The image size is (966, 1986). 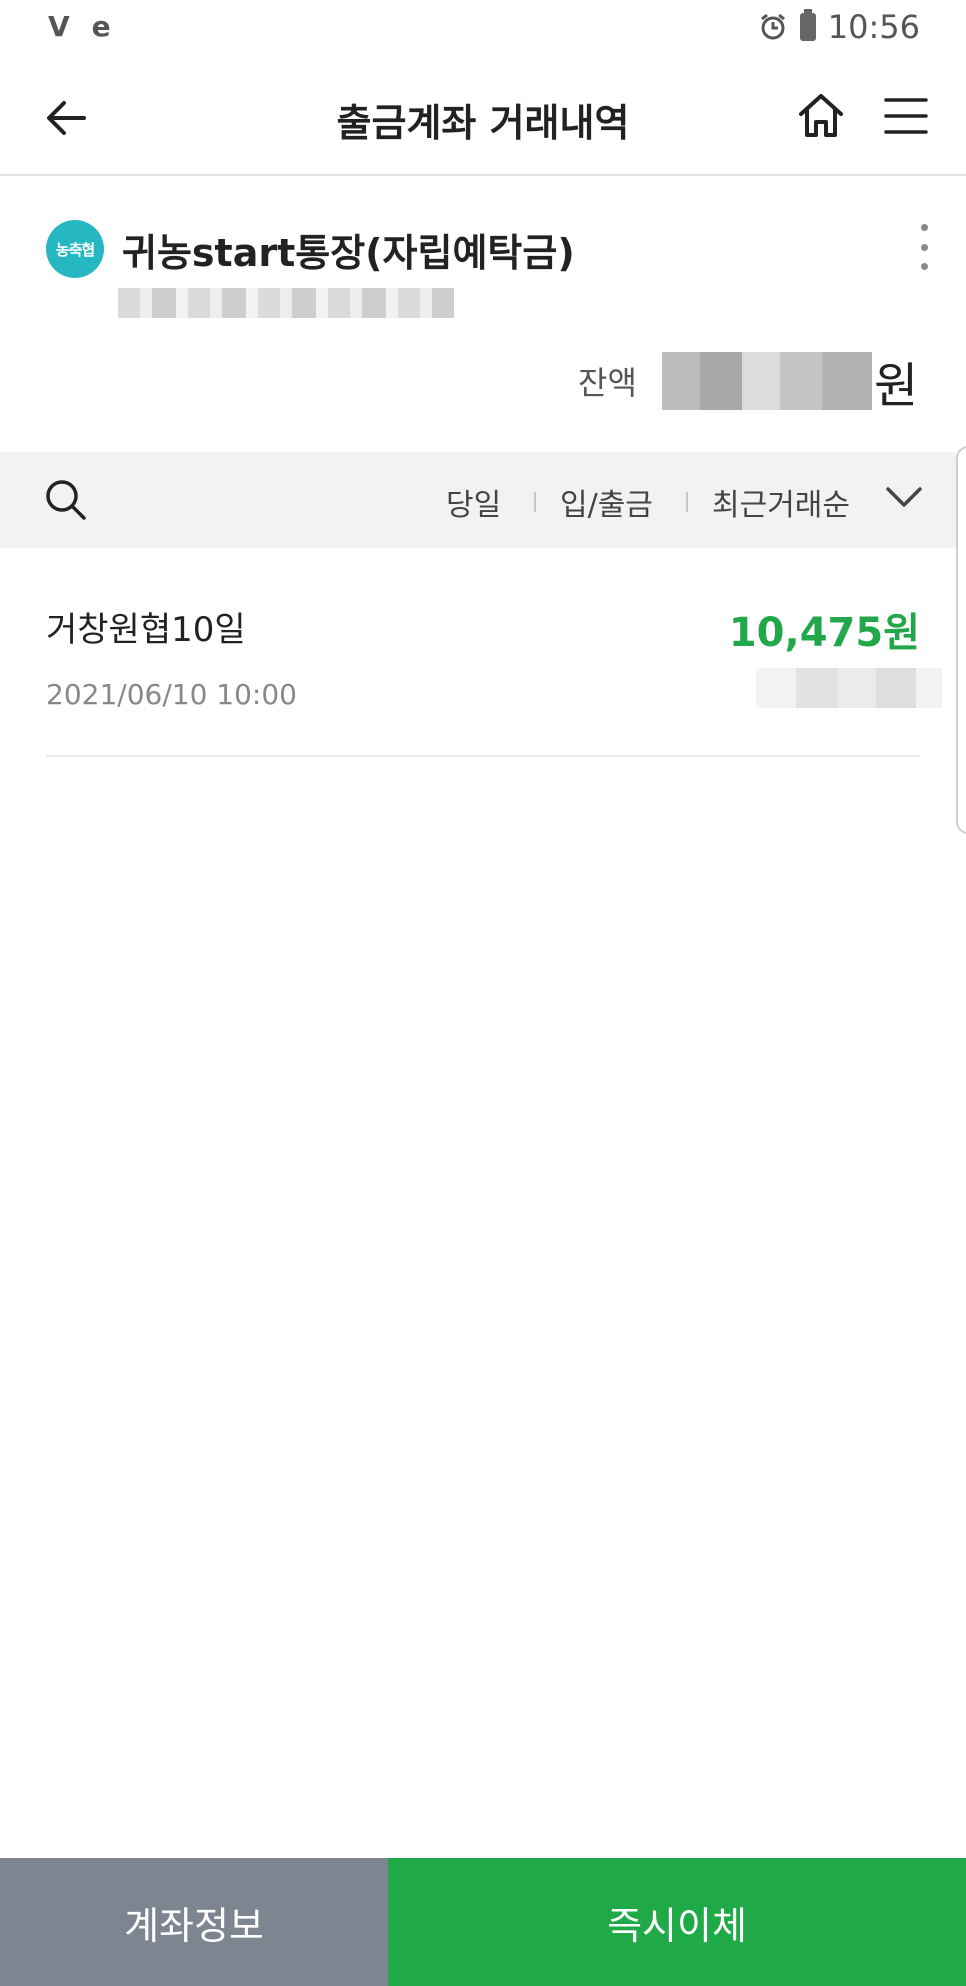 I want to click on battery-icon, so click(x=807, y=25).